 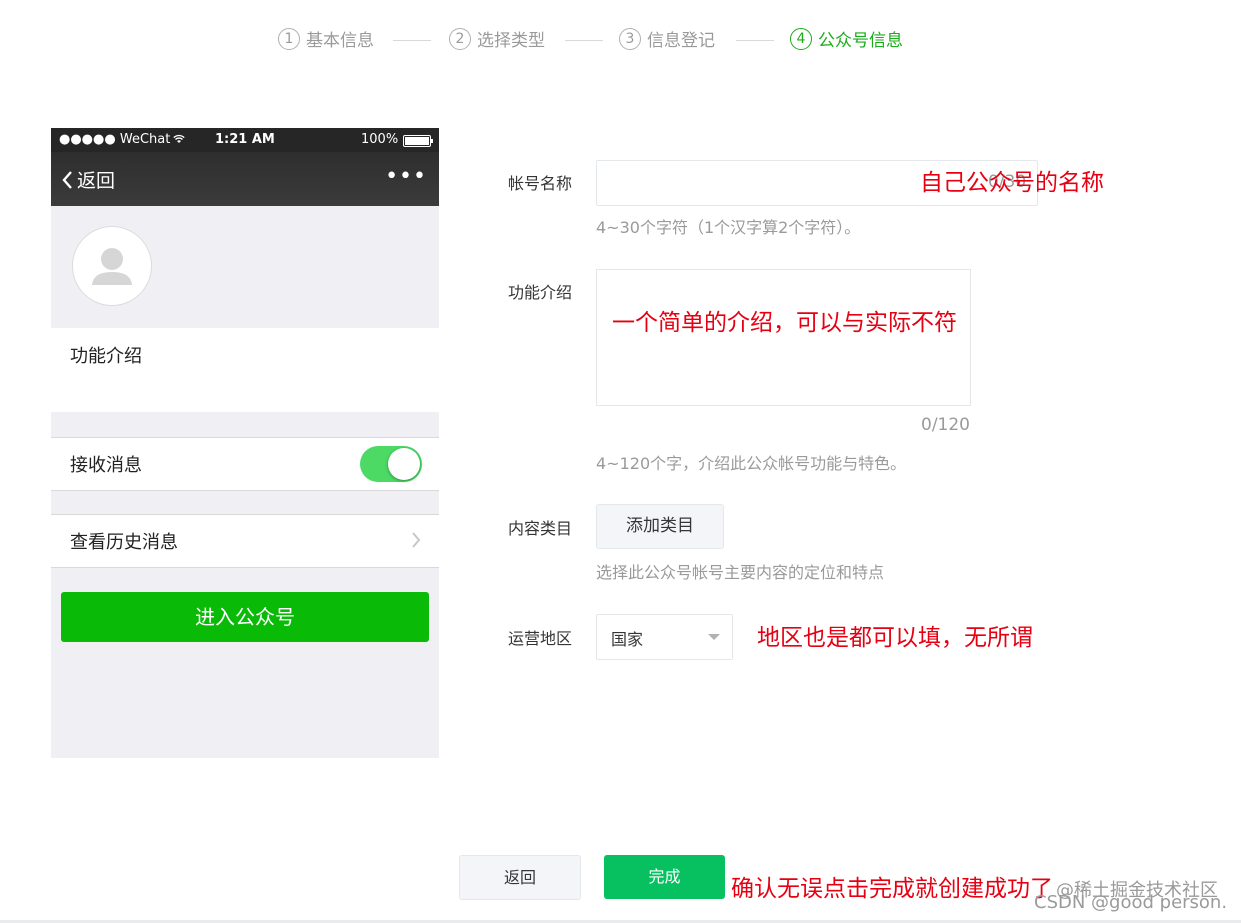 What do you see at coordinates (714, 637) in the screenshot?
I see `chevron-down-icon` at bounding box center [714, 637].